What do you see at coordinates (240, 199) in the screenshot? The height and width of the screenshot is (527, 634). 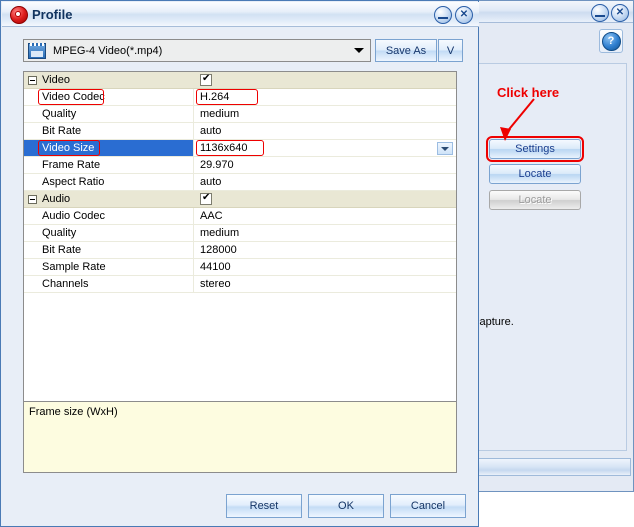 I see `grid-category-audio: Audio` at bounding box center [240, 199].